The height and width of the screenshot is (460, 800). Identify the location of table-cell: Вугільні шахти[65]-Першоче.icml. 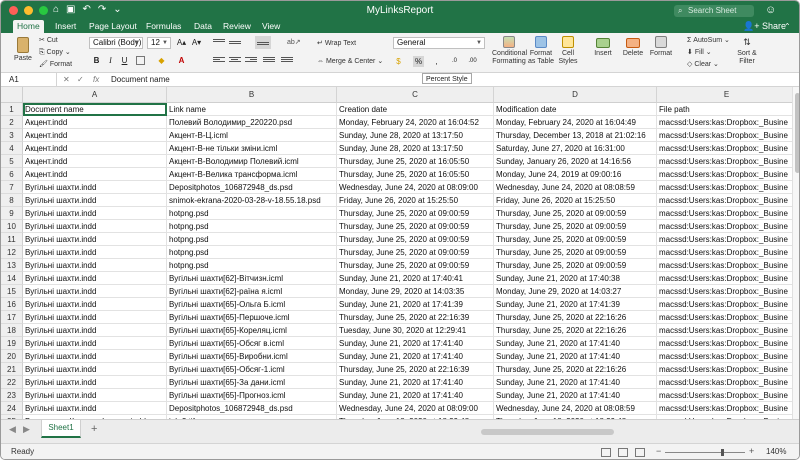
(252, 317).